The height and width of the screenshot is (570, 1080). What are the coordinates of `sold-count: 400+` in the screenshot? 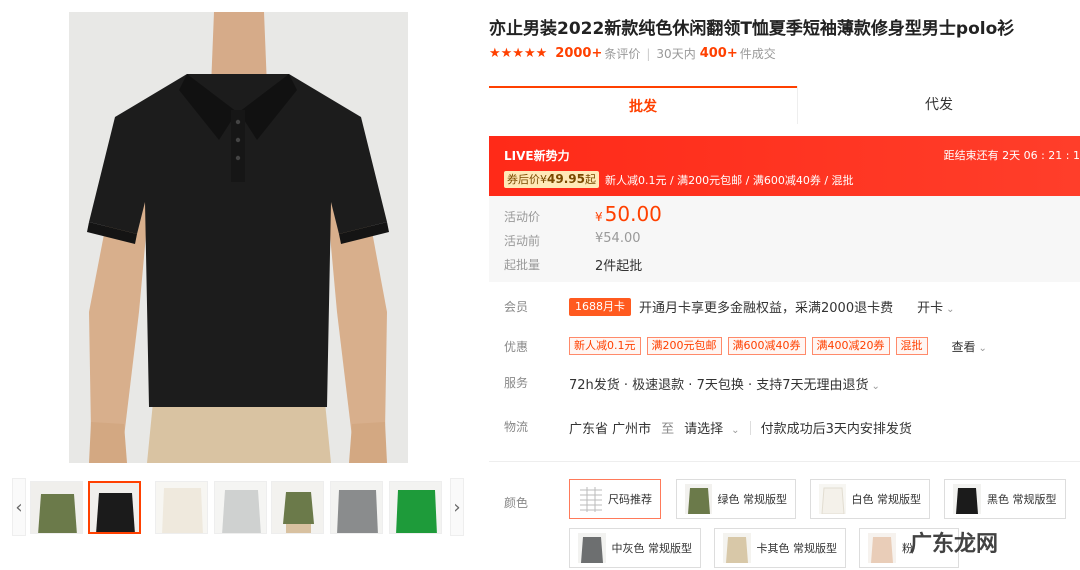 It's located at (718, 53).